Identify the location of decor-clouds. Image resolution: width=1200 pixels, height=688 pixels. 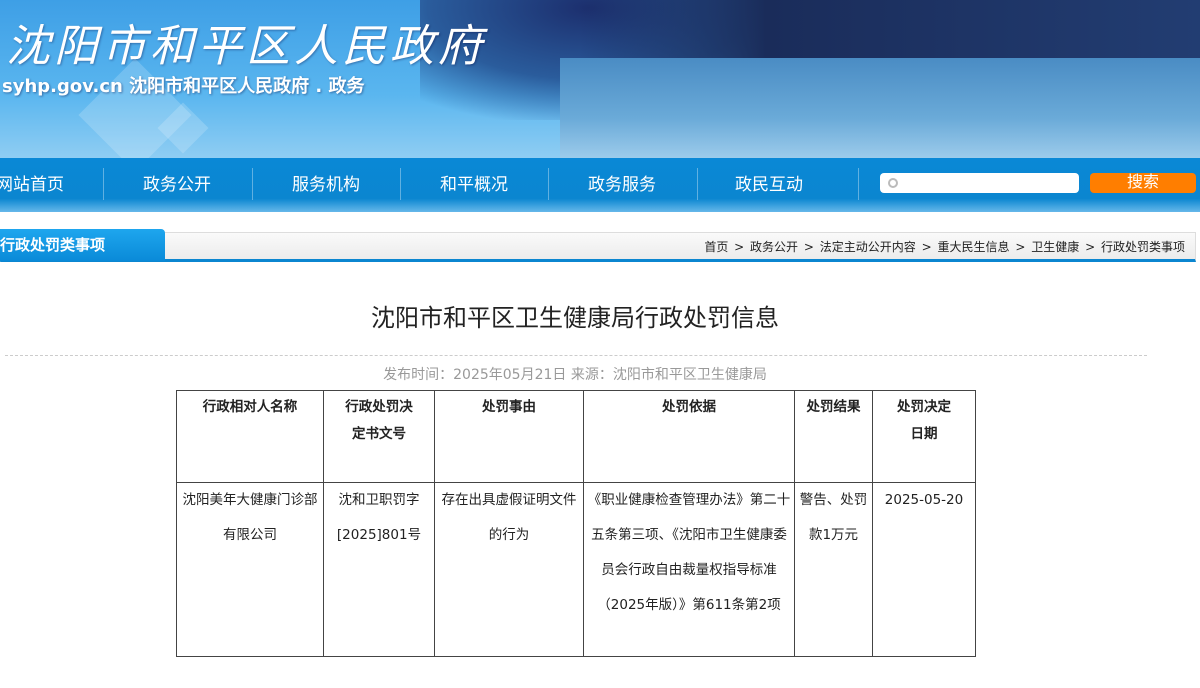
(880, 108).